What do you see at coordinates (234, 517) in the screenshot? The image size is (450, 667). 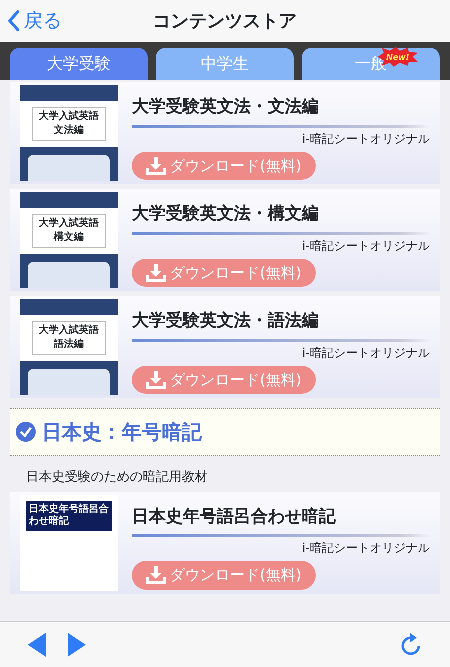 I see `product-title: 日本史年号語呂合わせ暗記` at bounding box center [234, 517].